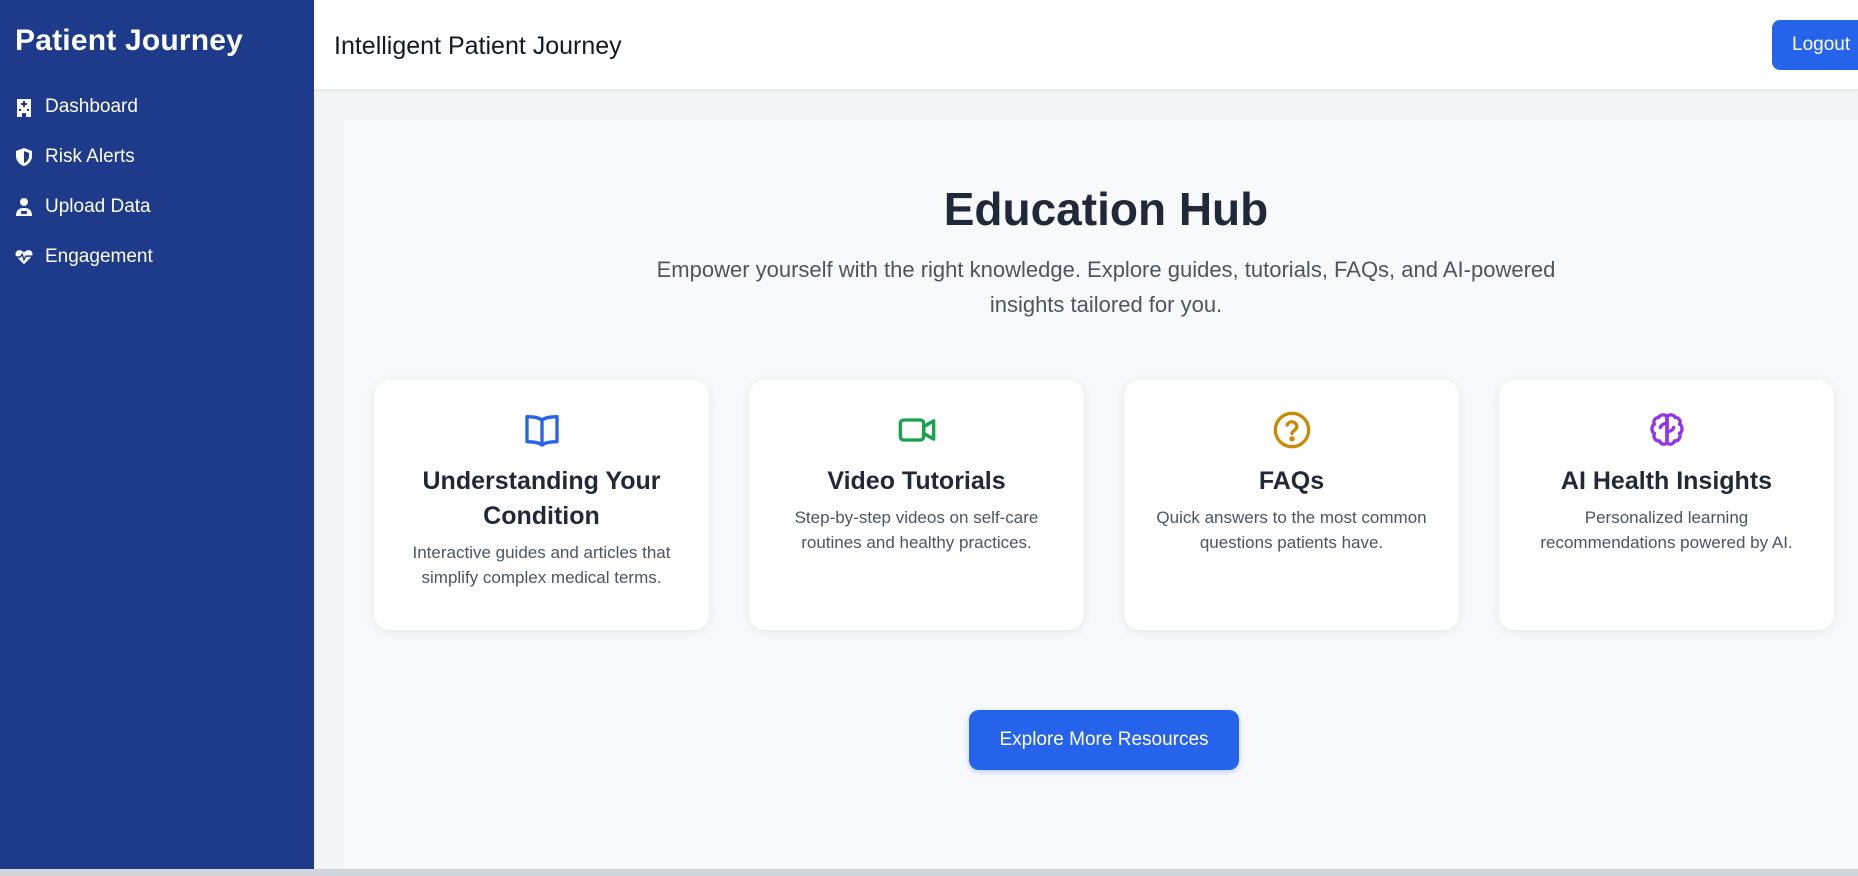 The width and height of the screenshot is (1858, 876). What do you see at coordinates (541, 498) in the screenshot?
I see `card-title: Understanding Your Condition` at bounding box center [541, 498].